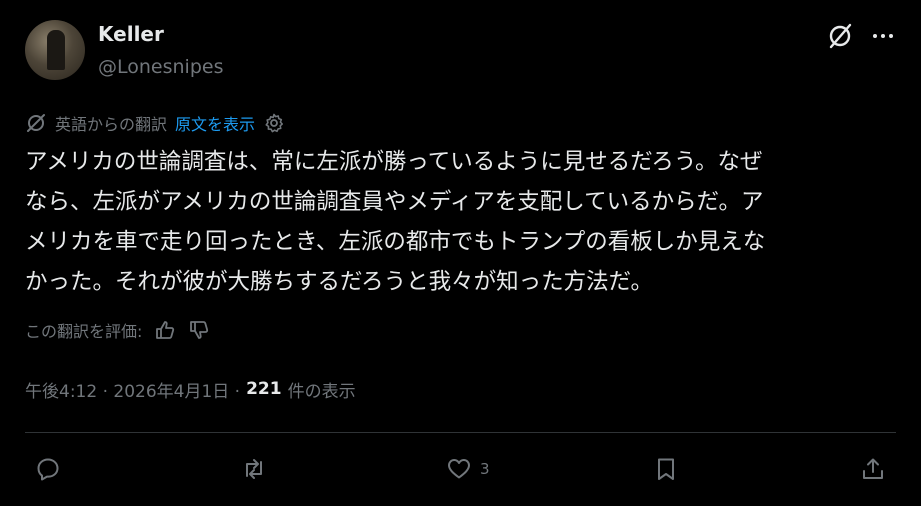 The height and width of the screenshot is (506, 921). I want to click on repost-button, so click(258, 469).